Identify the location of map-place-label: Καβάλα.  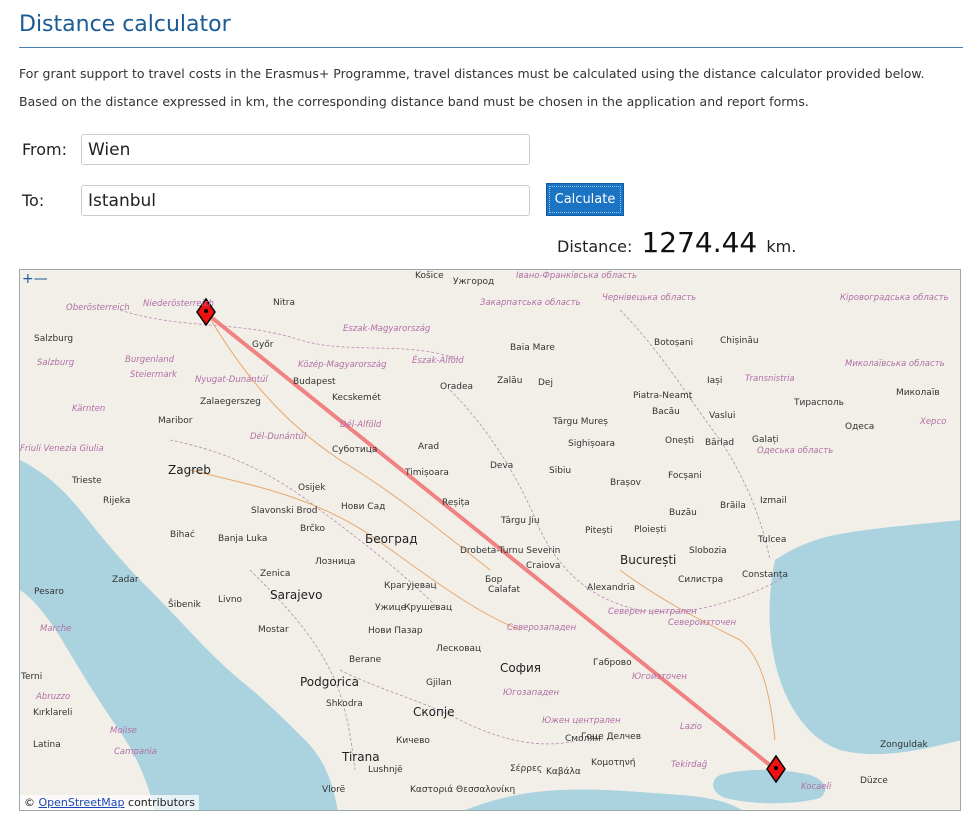
(563, 772).